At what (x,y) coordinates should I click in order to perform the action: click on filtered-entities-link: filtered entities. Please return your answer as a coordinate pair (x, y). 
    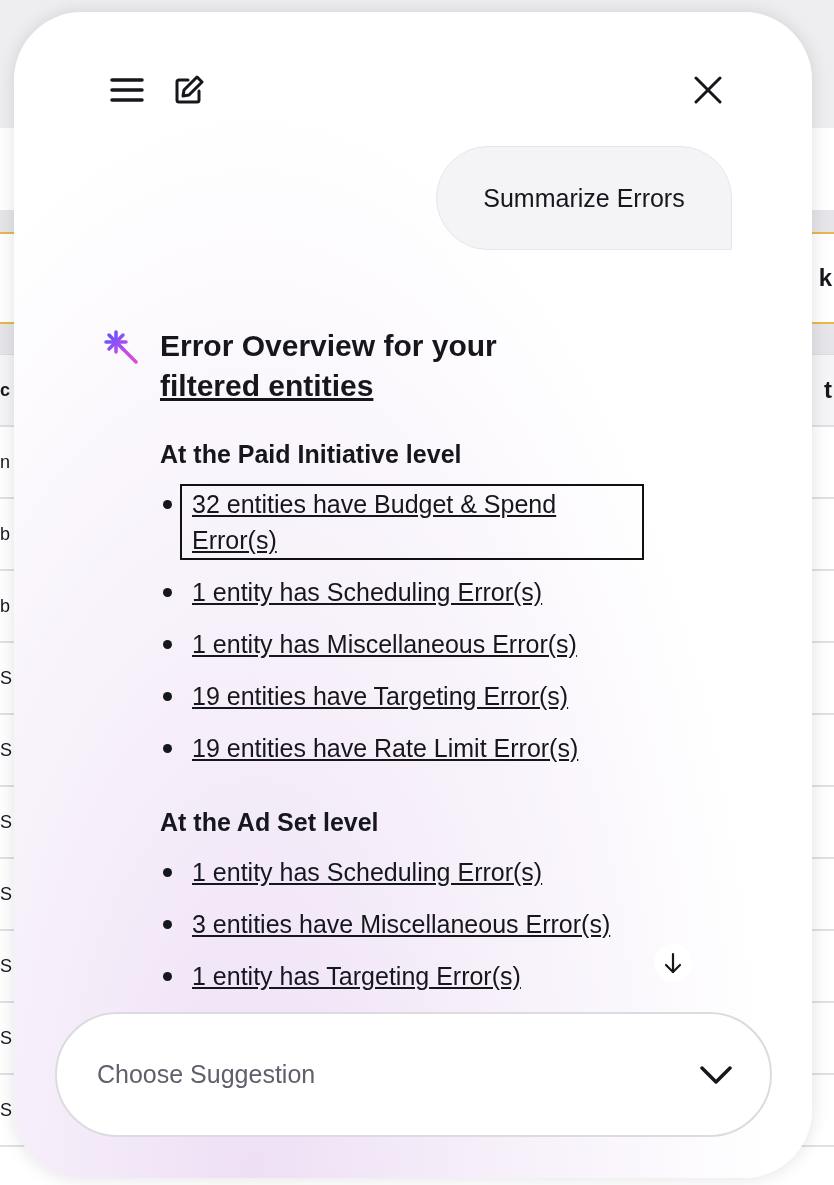
    Looking at the image, I should click on (267, 385).